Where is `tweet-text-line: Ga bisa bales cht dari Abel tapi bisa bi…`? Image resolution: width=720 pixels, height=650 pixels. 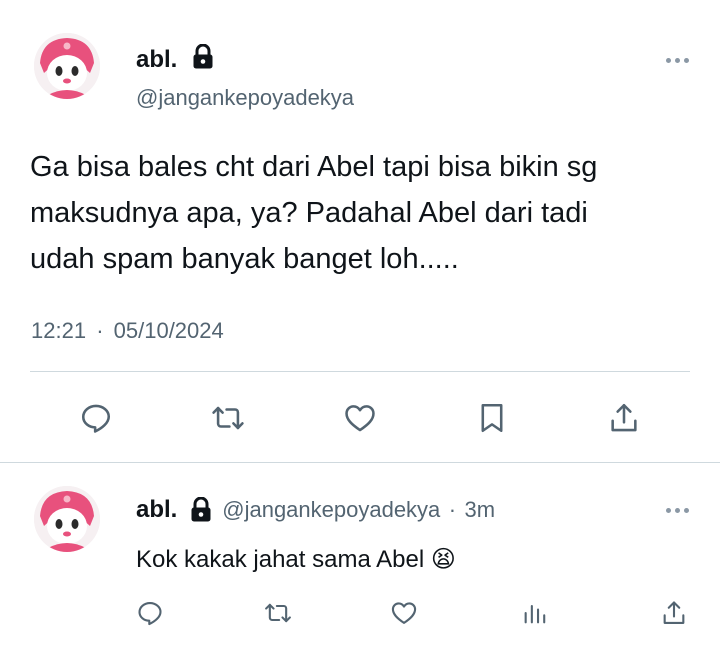 tweet-text-line: Ga bisa bales cht dari Abel tapi bisa bi… is located at coordinates (314, 167).